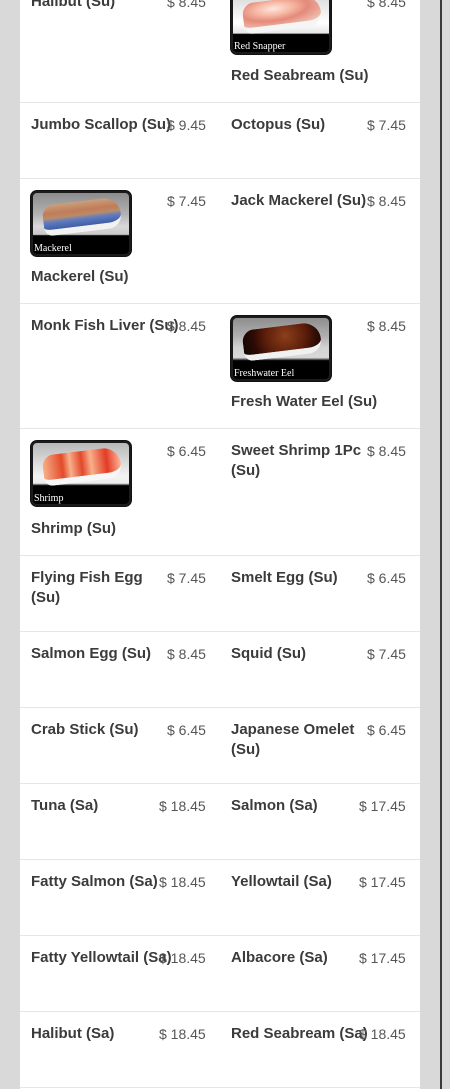  I want to click on menu-item-name: Yellowtail (Sa), so click(281, 881).